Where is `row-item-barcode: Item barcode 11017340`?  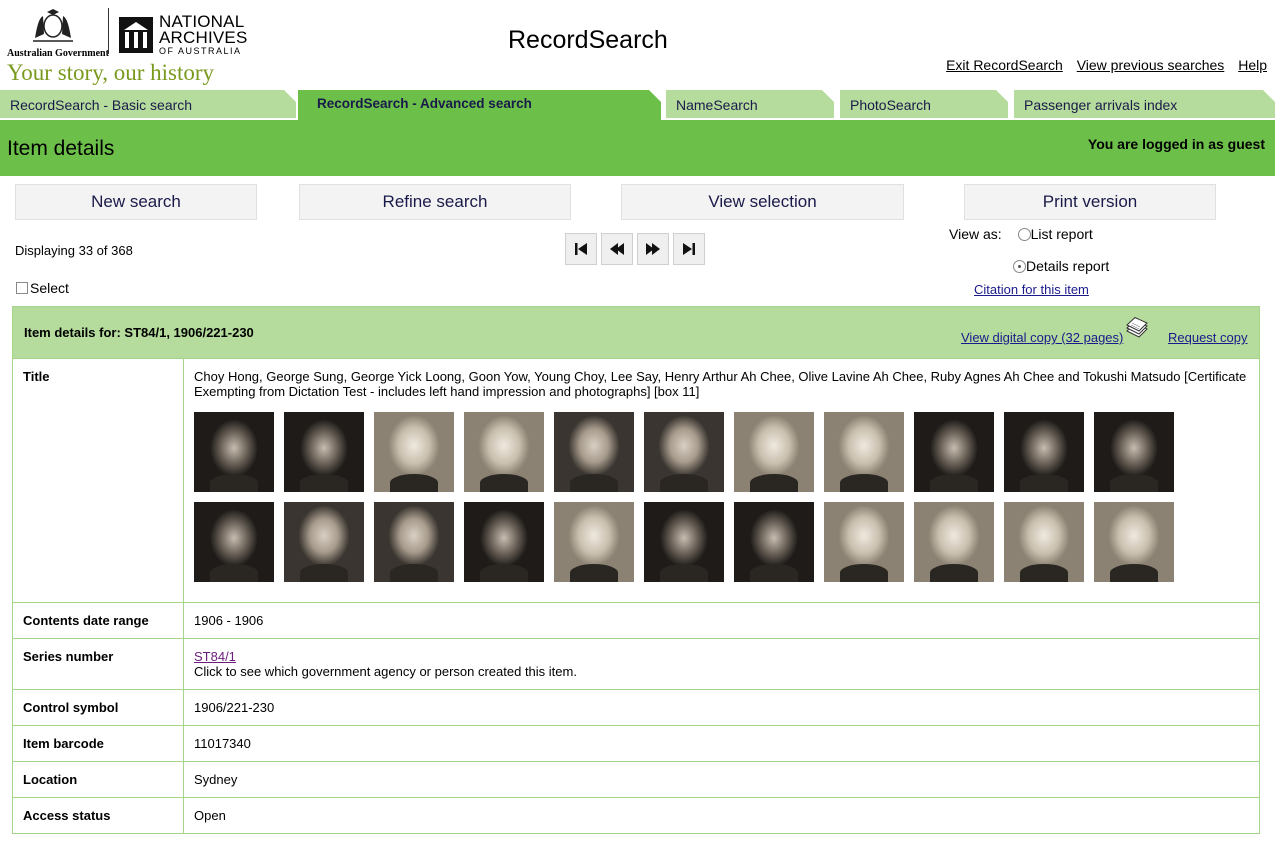 row-item-barcode: Item barcode 11017340 is located at coordinates (636, 744).